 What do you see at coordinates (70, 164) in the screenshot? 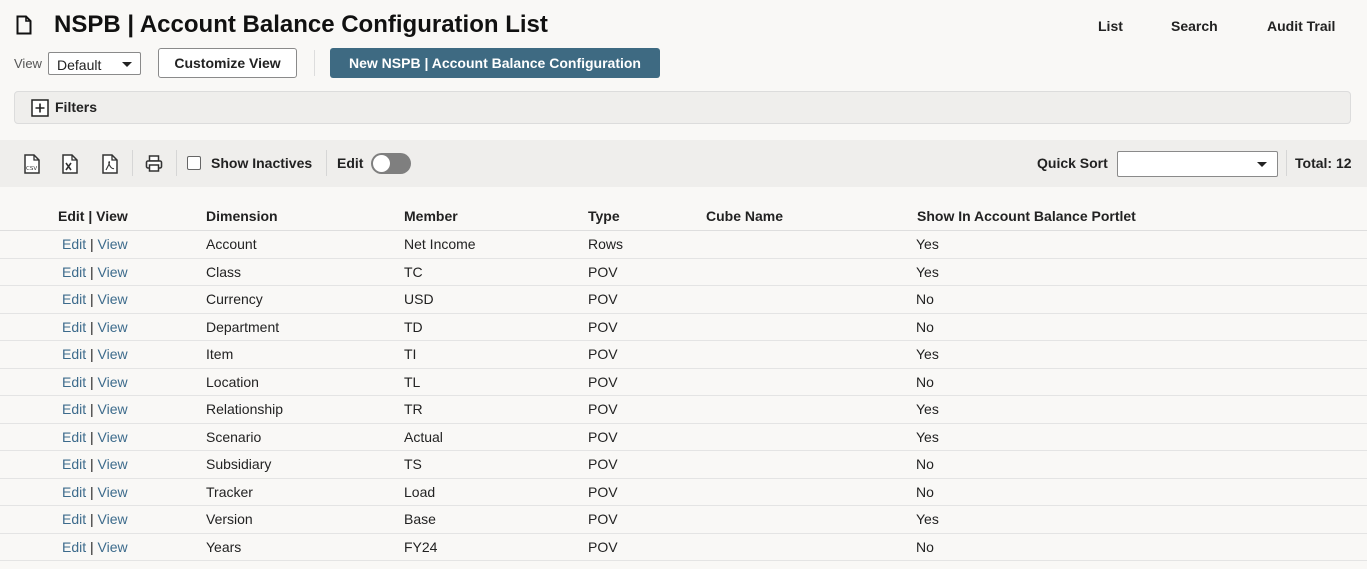
I see `export-excel-icon` at bounding box center [70, 164].